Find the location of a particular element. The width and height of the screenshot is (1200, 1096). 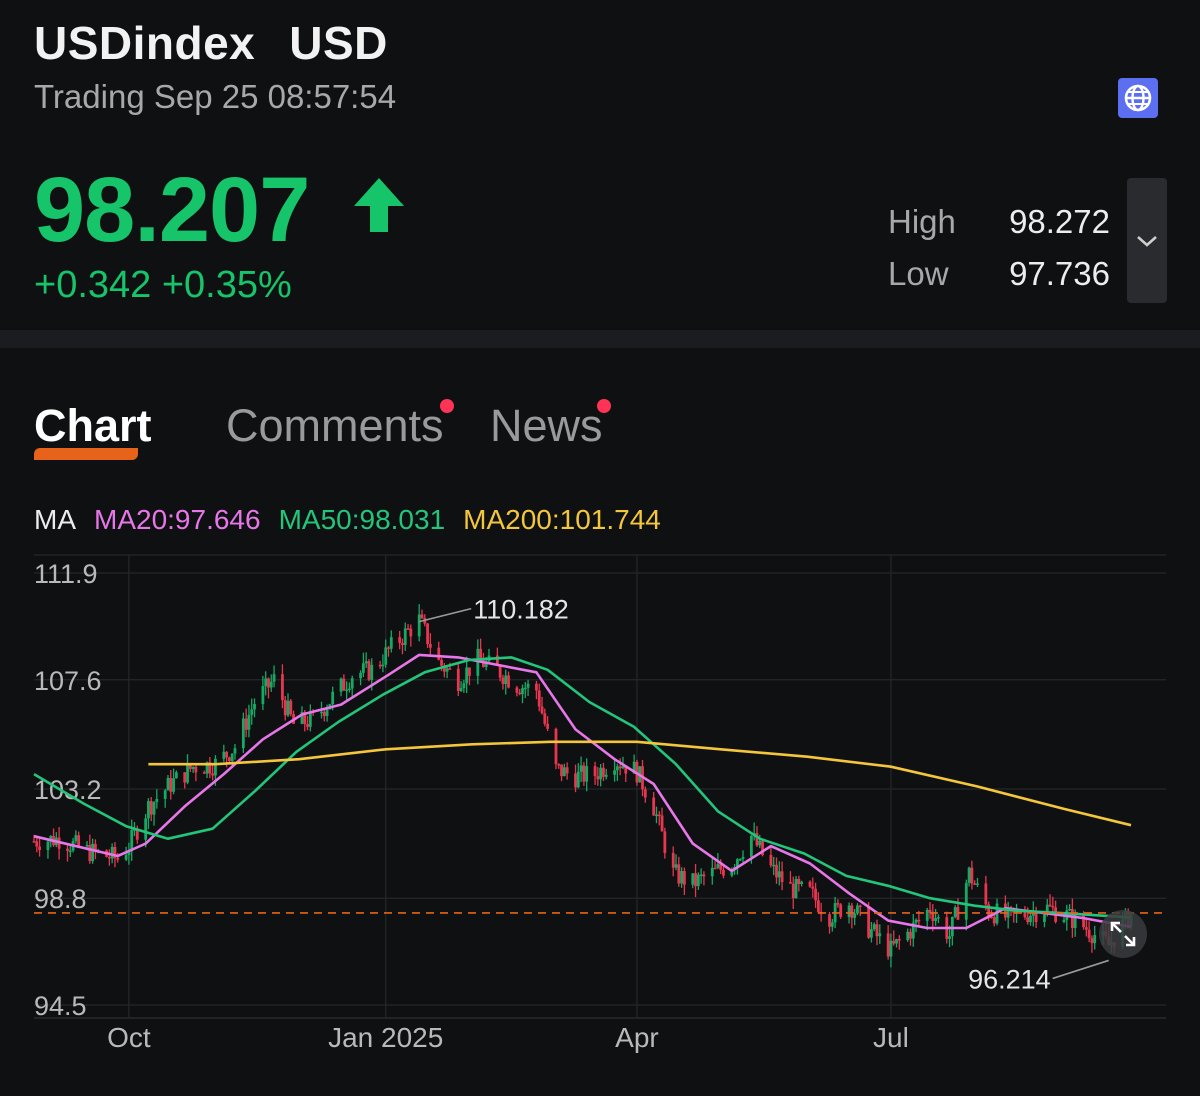

high-row: High 98.272 is located at coordinates (999, 222).